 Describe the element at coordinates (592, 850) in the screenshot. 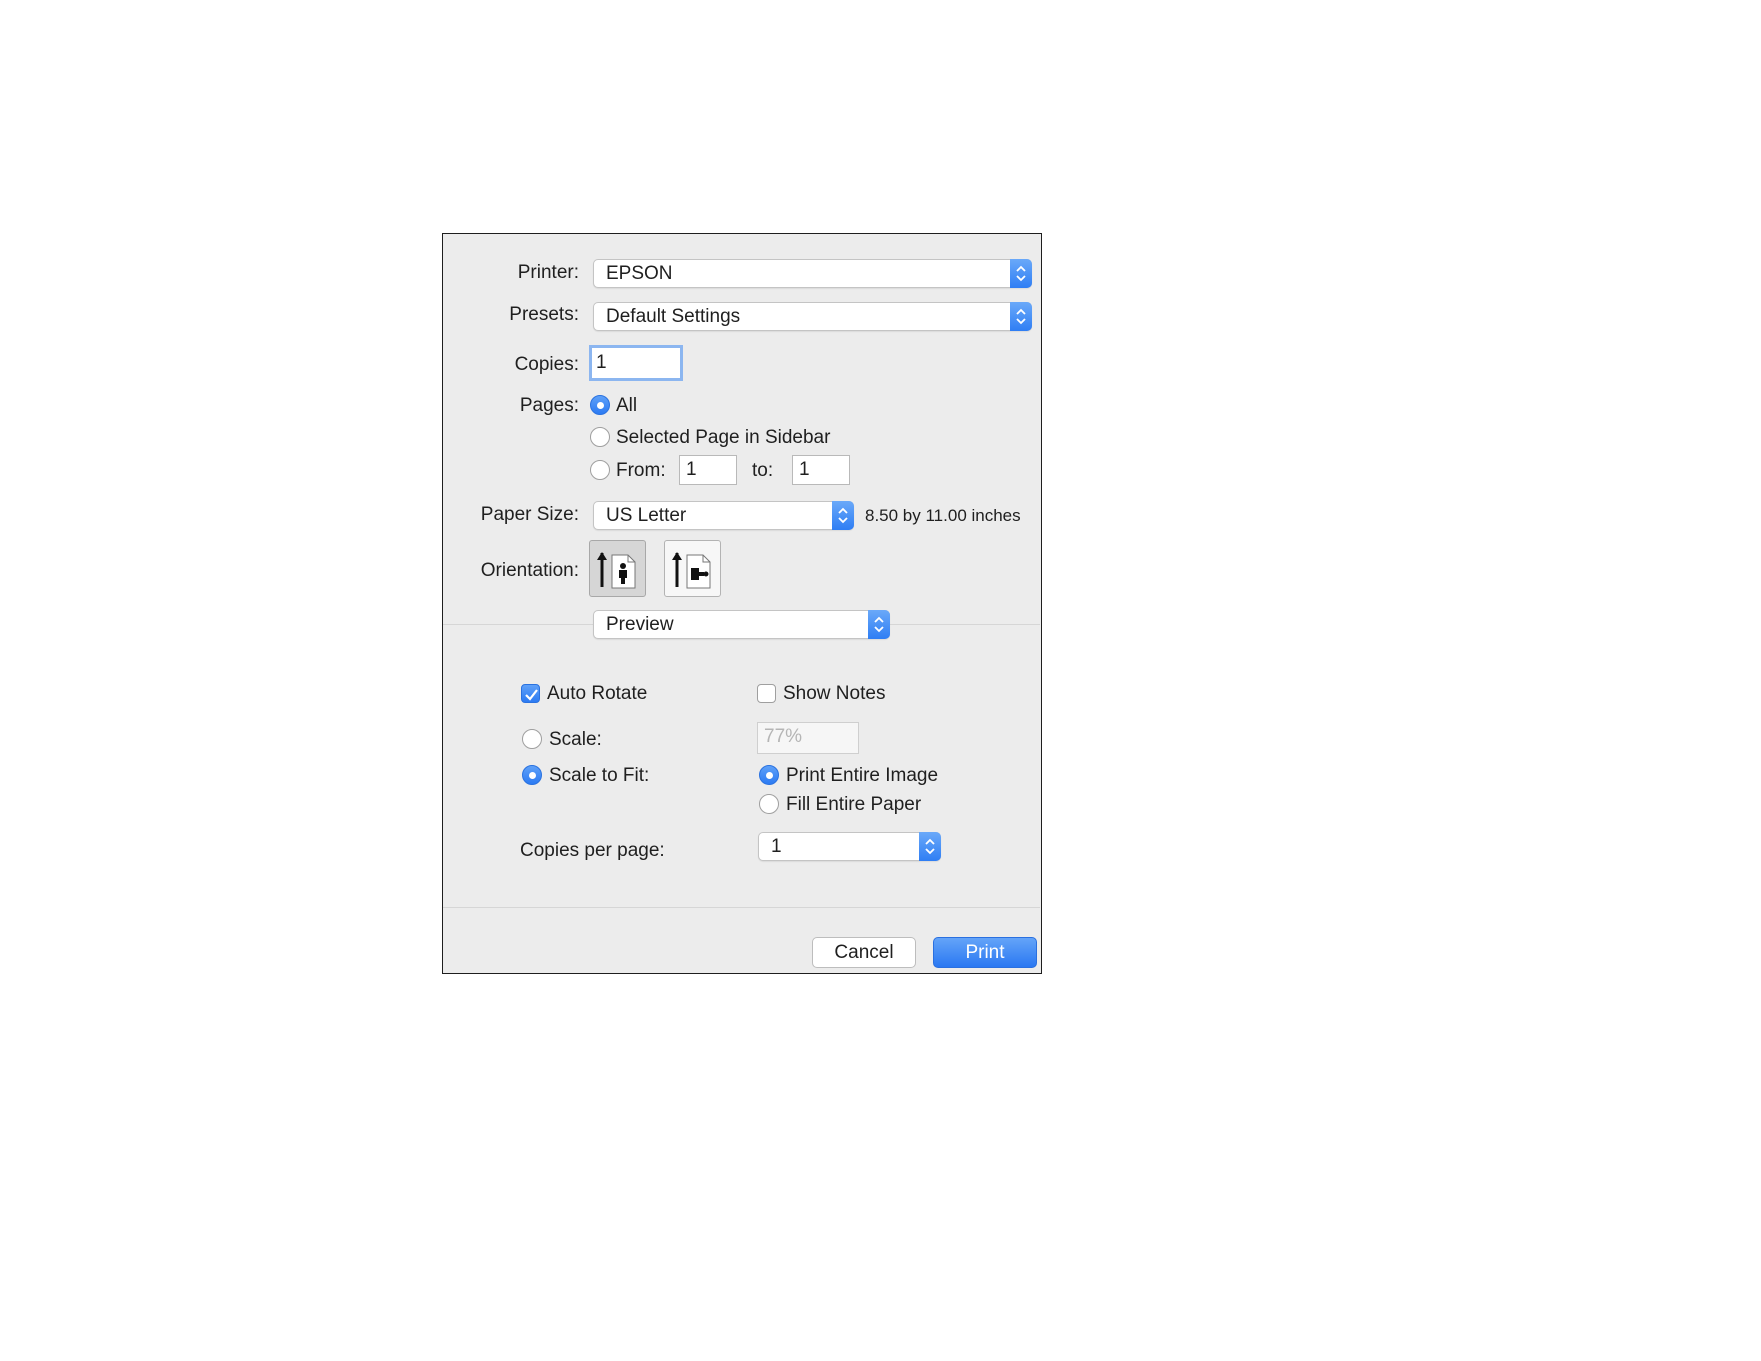

I see `copies-per-page-label: Copies per page:` at that location.